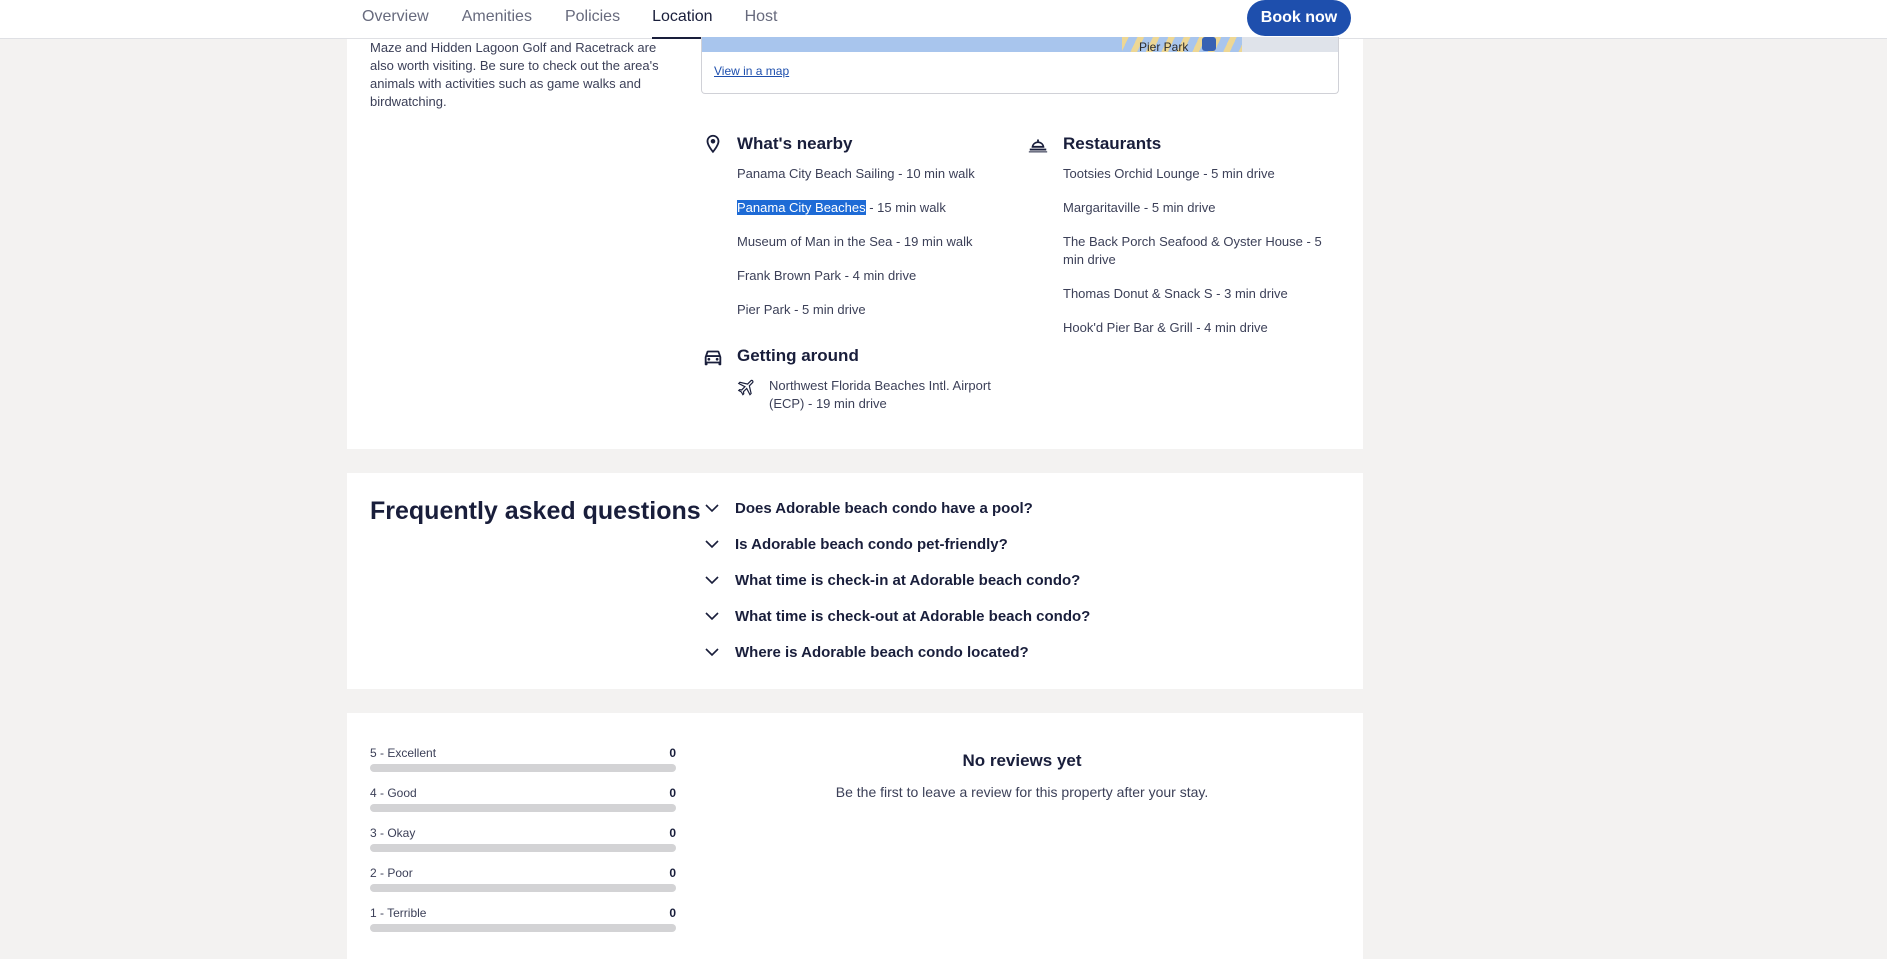  Describe the element at coordinates (856, 173) in the screenshot. I see `nearby-item: Panama City Beach Sailing - 10 min walk` at that location.